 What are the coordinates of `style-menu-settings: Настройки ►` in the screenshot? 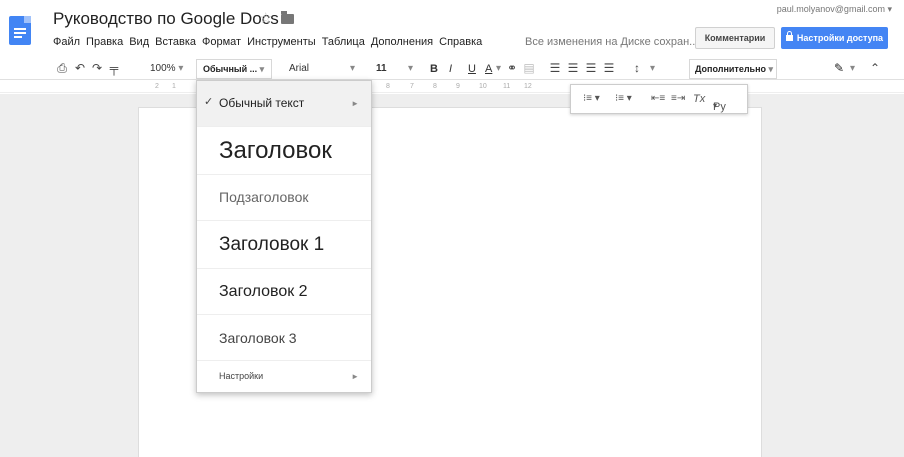 It's located at (284, 377).